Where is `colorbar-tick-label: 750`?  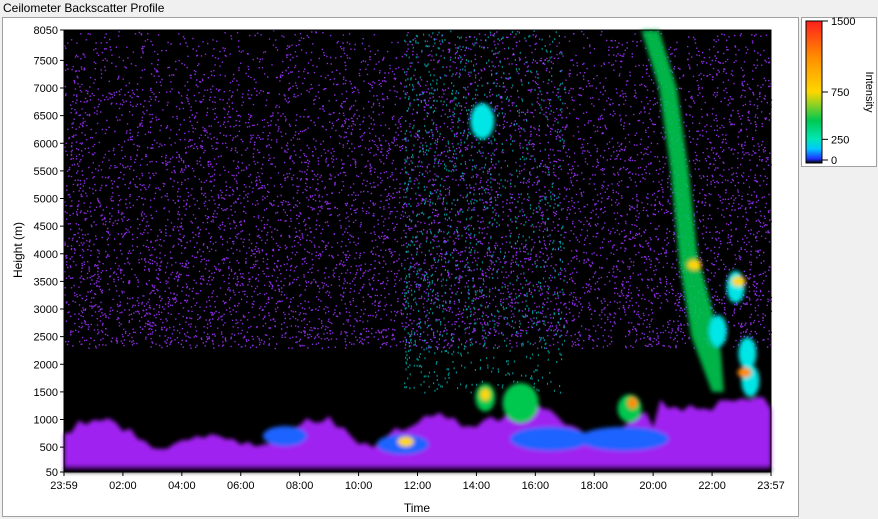 colorbar-tick-label: 750 is located at coordinates (840, 93).